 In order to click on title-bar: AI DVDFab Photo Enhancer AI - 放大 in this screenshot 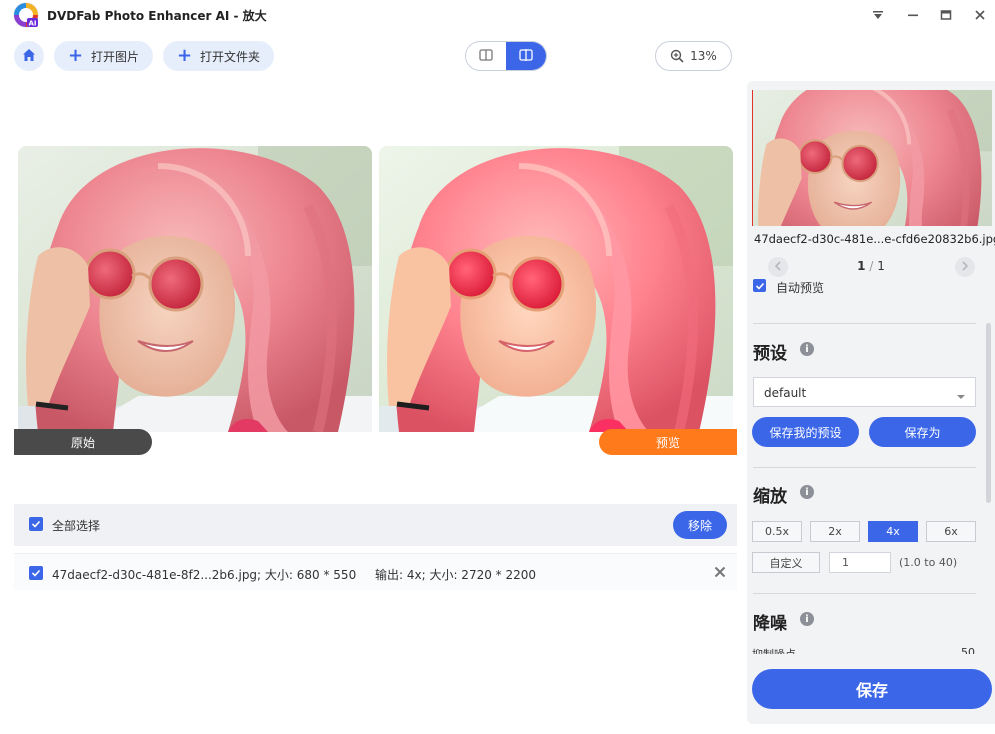, I will do `click(497, 15)`.